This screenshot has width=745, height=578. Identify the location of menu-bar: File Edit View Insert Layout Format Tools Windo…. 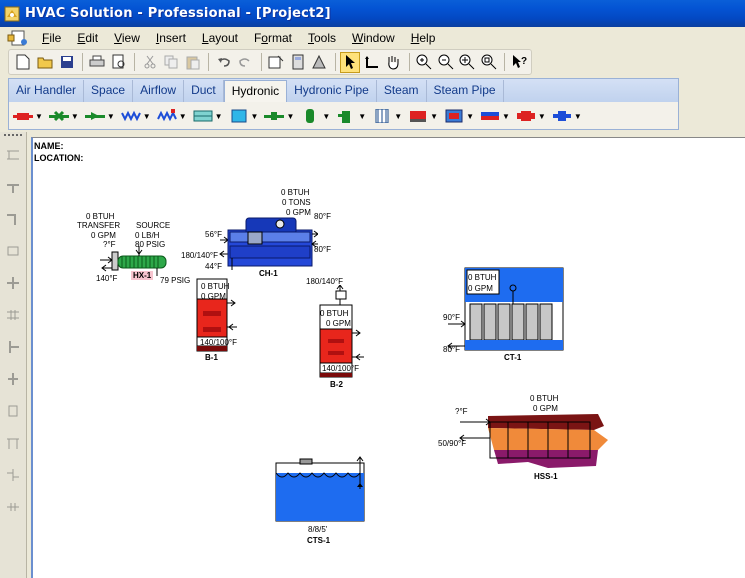
(372, 38).